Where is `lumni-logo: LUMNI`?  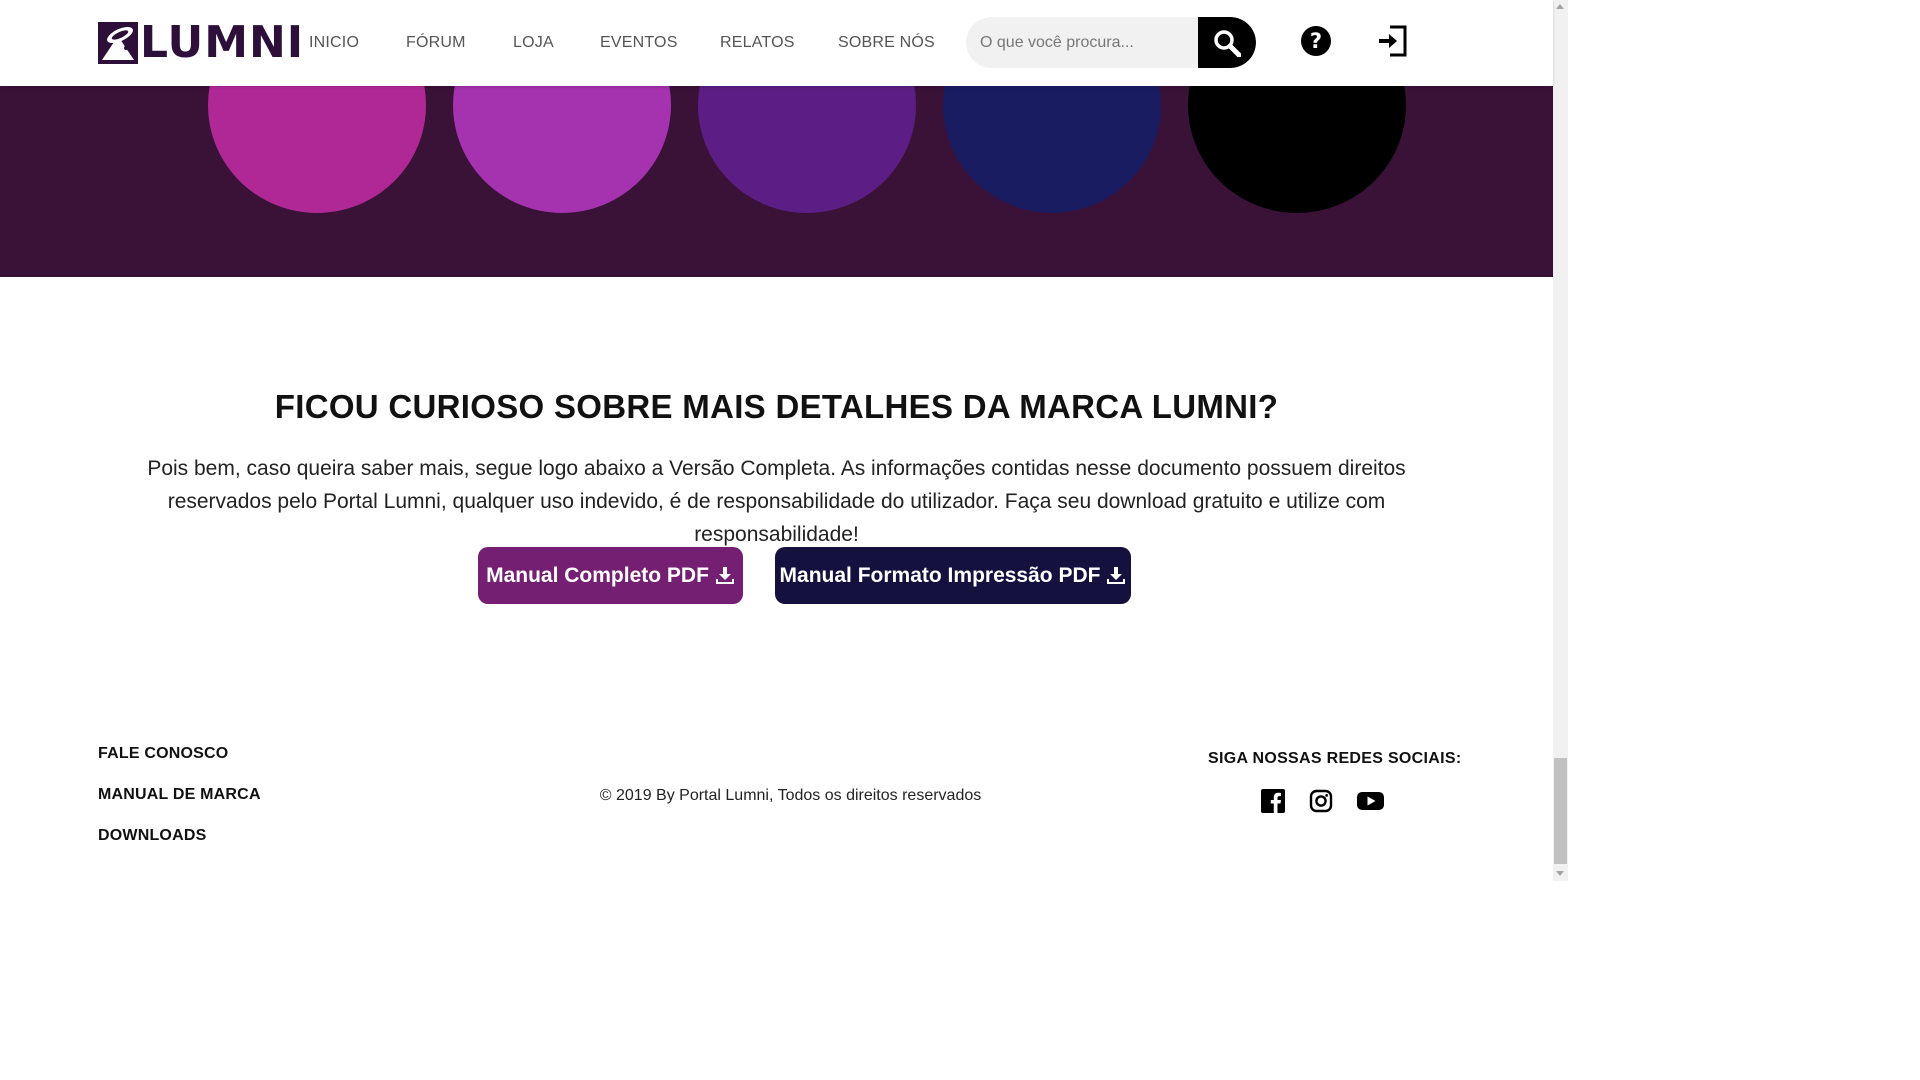 lumni-logo: LUMNI is located at coordinates (201, 42).